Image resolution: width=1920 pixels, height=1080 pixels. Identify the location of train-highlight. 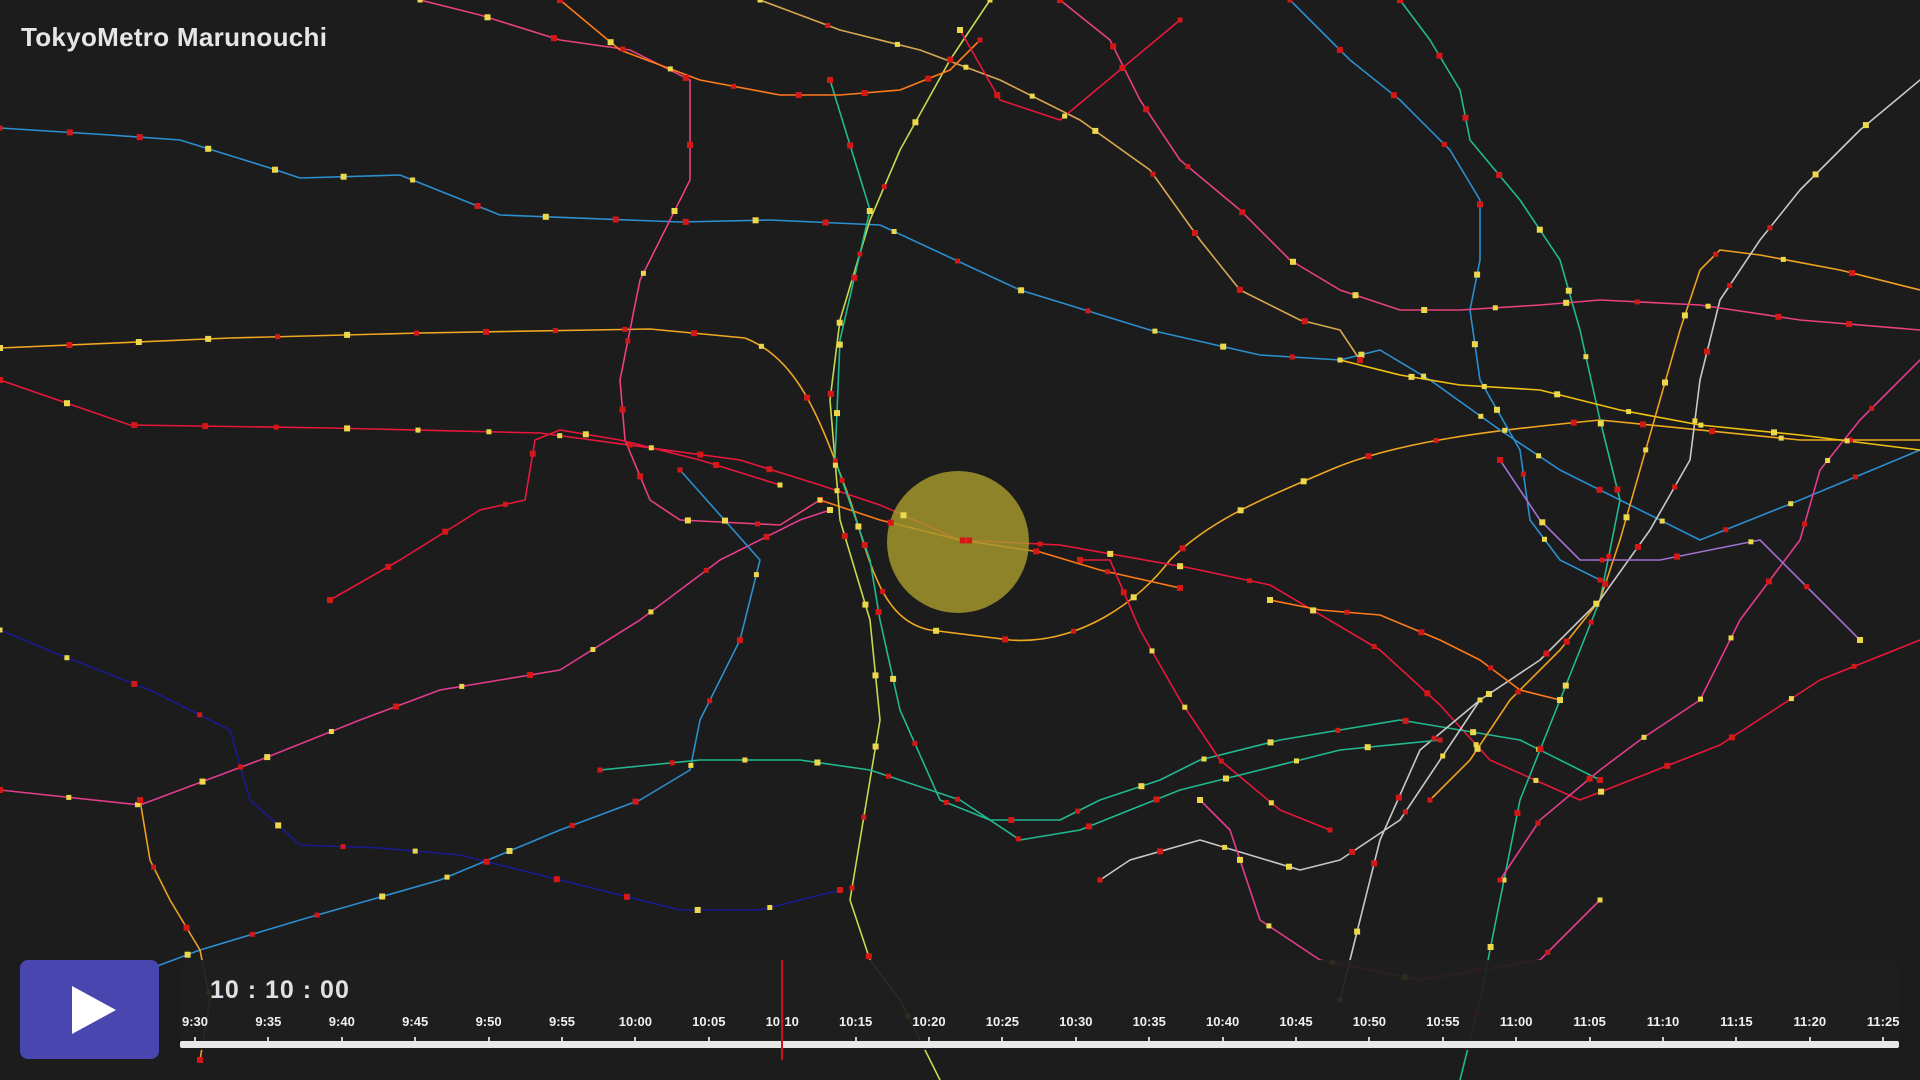
(958, 542).